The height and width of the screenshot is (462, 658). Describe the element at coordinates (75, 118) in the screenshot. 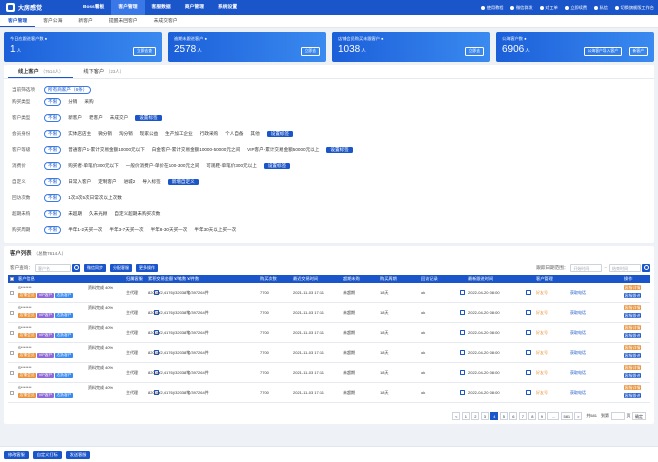

I see `filter-option: 新客户` at that location.